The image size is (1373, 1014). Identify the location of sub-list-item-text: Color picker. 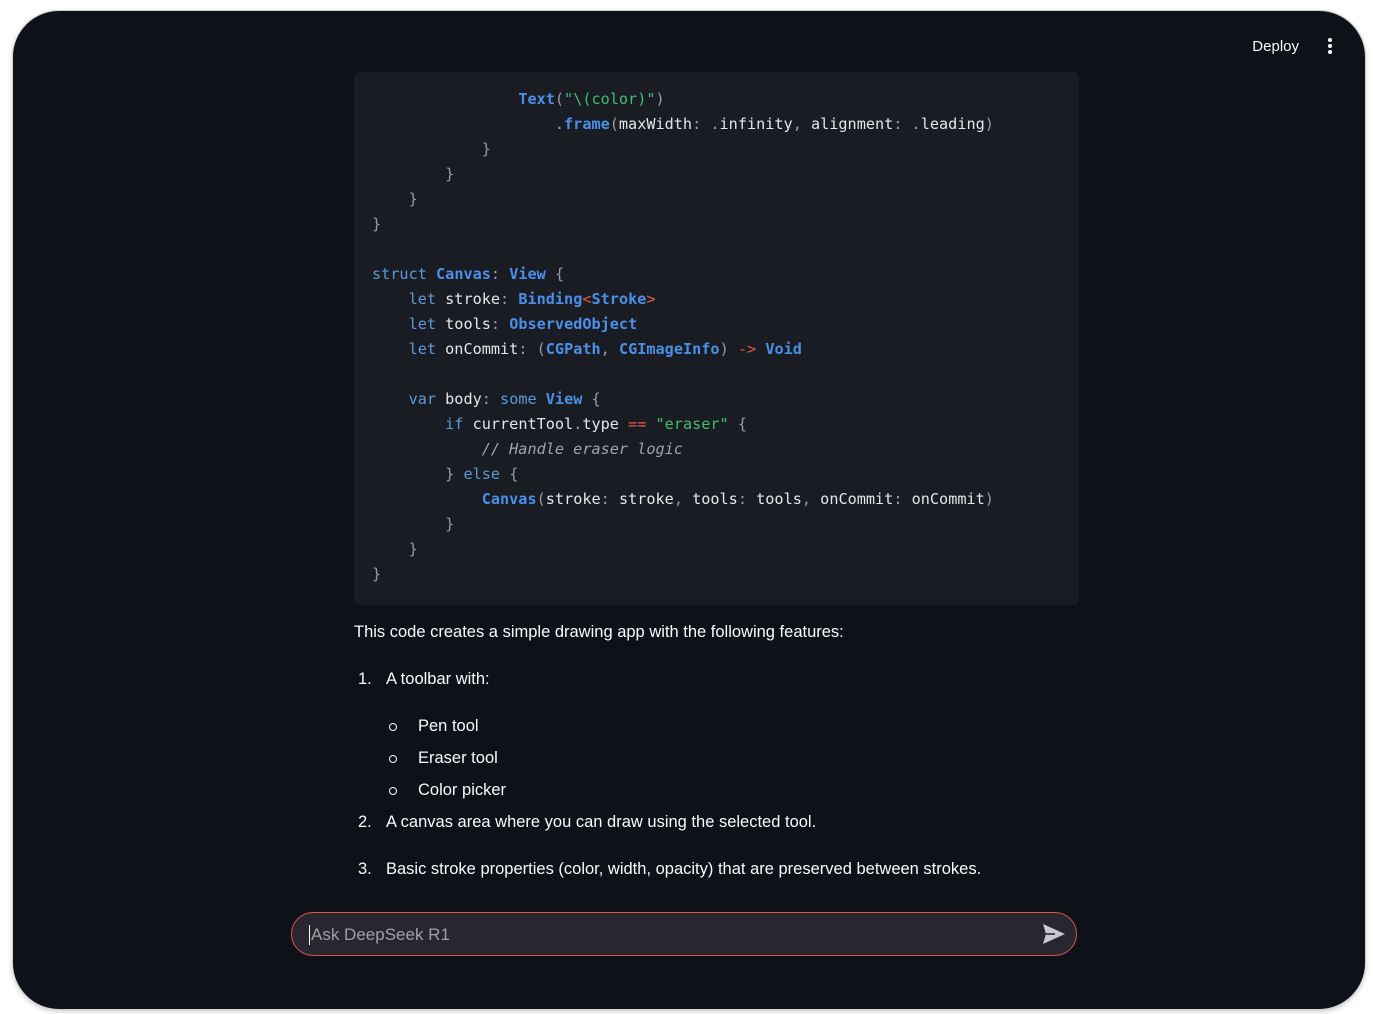
(462, 790).